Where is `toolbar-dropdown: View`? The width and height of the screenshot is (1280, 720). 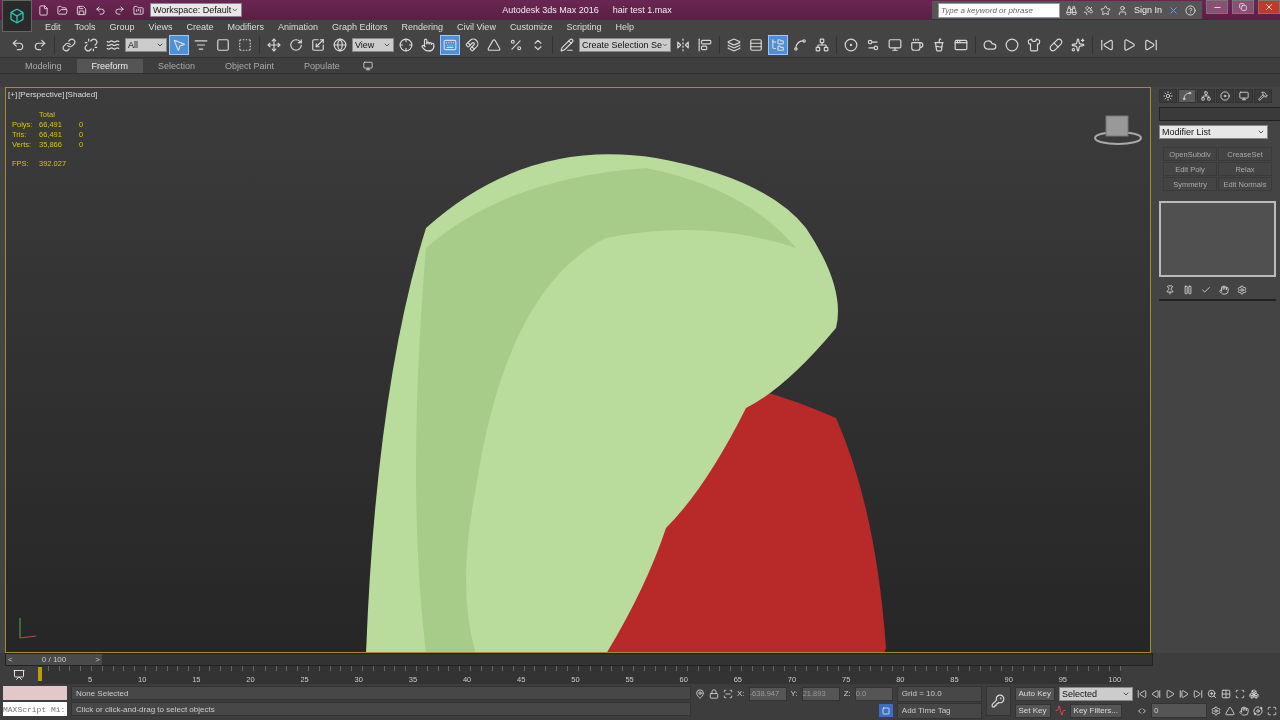 toolbar-dropdown: View is located at coordinates (373, 45).